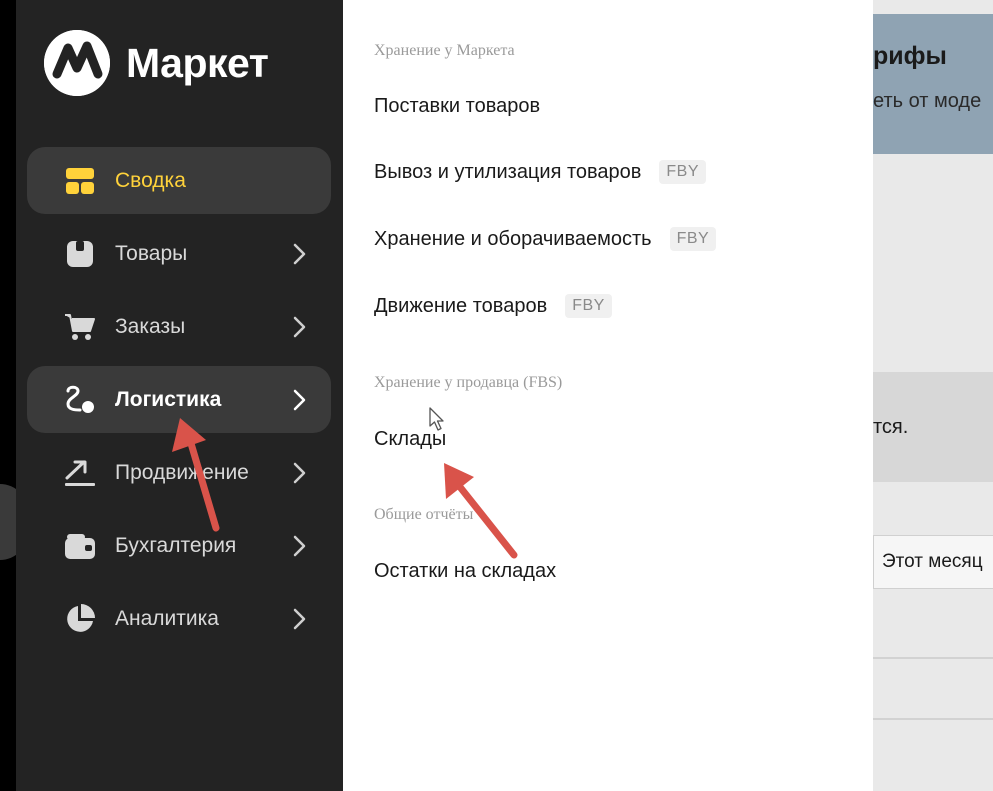  What do you see at coordinates (80, 254) in the screenshot?
I see `box-icon` at bounding box center [80, 254].